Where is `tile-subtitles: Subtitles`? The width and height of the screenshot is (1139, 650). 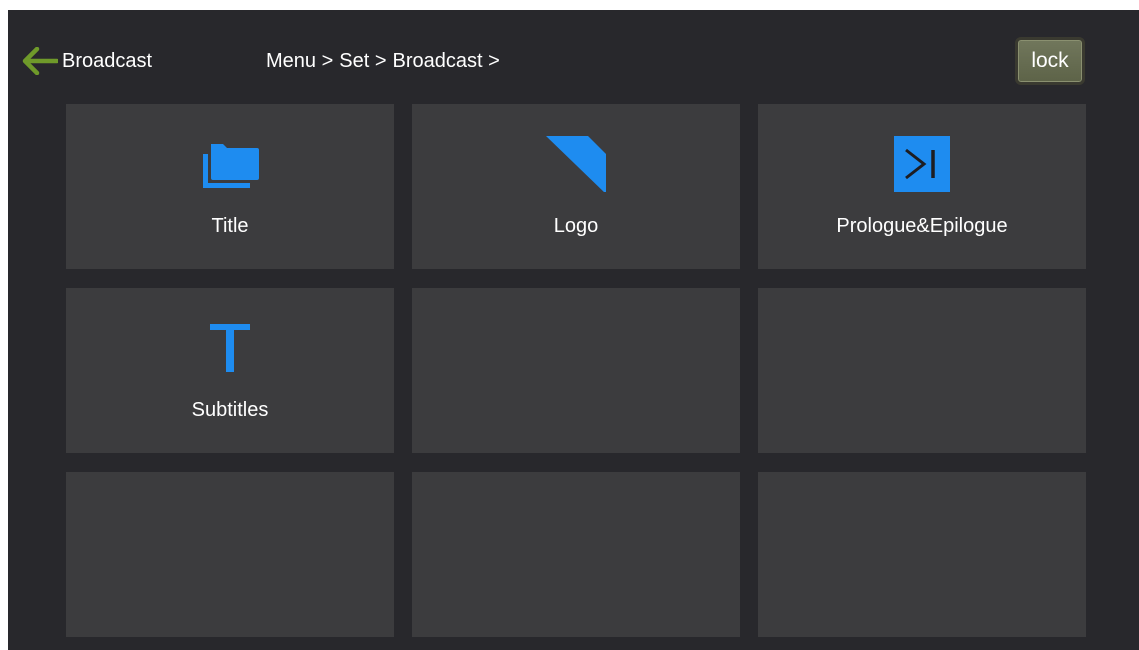 tile-subtitles: Subtitles is located at coordinates (230, 370).